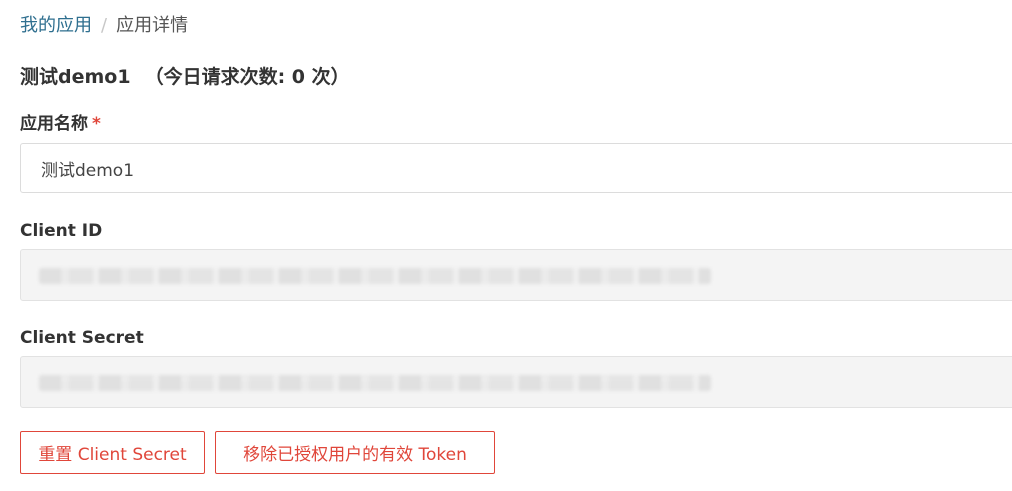 This screenshot has width=1012, height=491. What do you see at coordinates (375, 276) in the screenshot?
I see `client-id-masked-value` at bounding box center [375, 276].